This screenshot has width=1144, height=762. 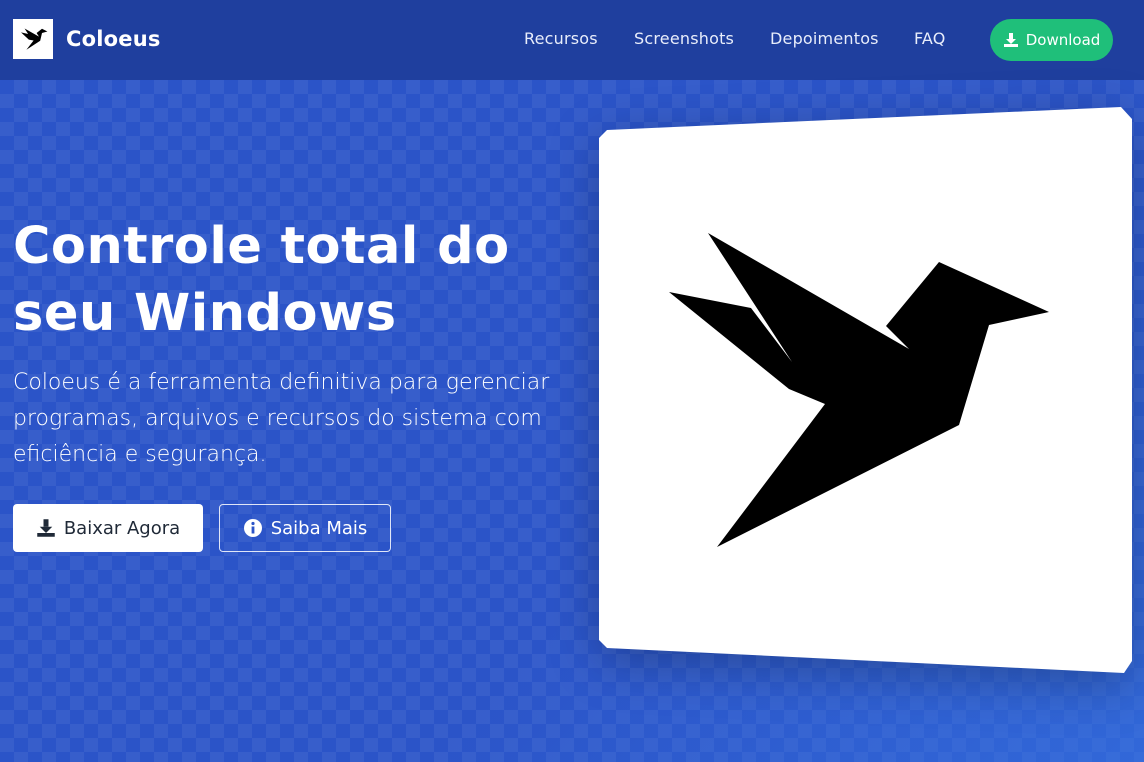 I want to click on nav-link-depoimentos: Depoimentos, so click(x=824, y=38).